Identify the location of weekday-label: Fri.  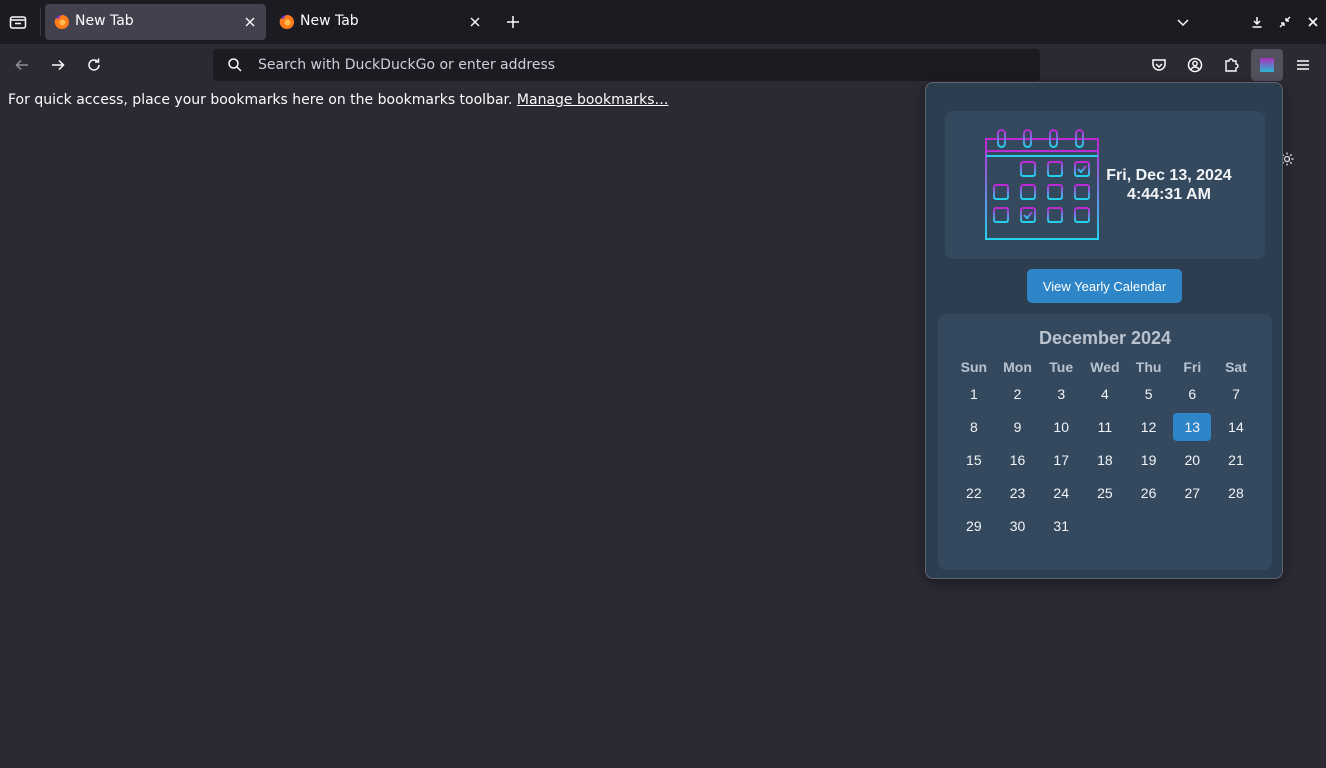
(1192, 367).